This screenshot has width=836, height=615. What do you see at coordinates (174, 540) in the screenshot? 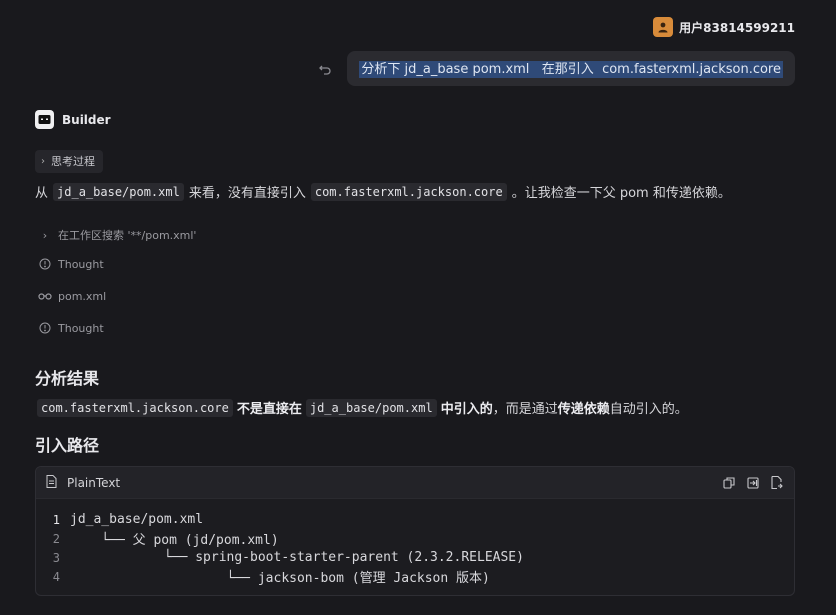
I see `line-text: └── 父 pom (jd/pom.xml)` at bounding box center [174, 540].